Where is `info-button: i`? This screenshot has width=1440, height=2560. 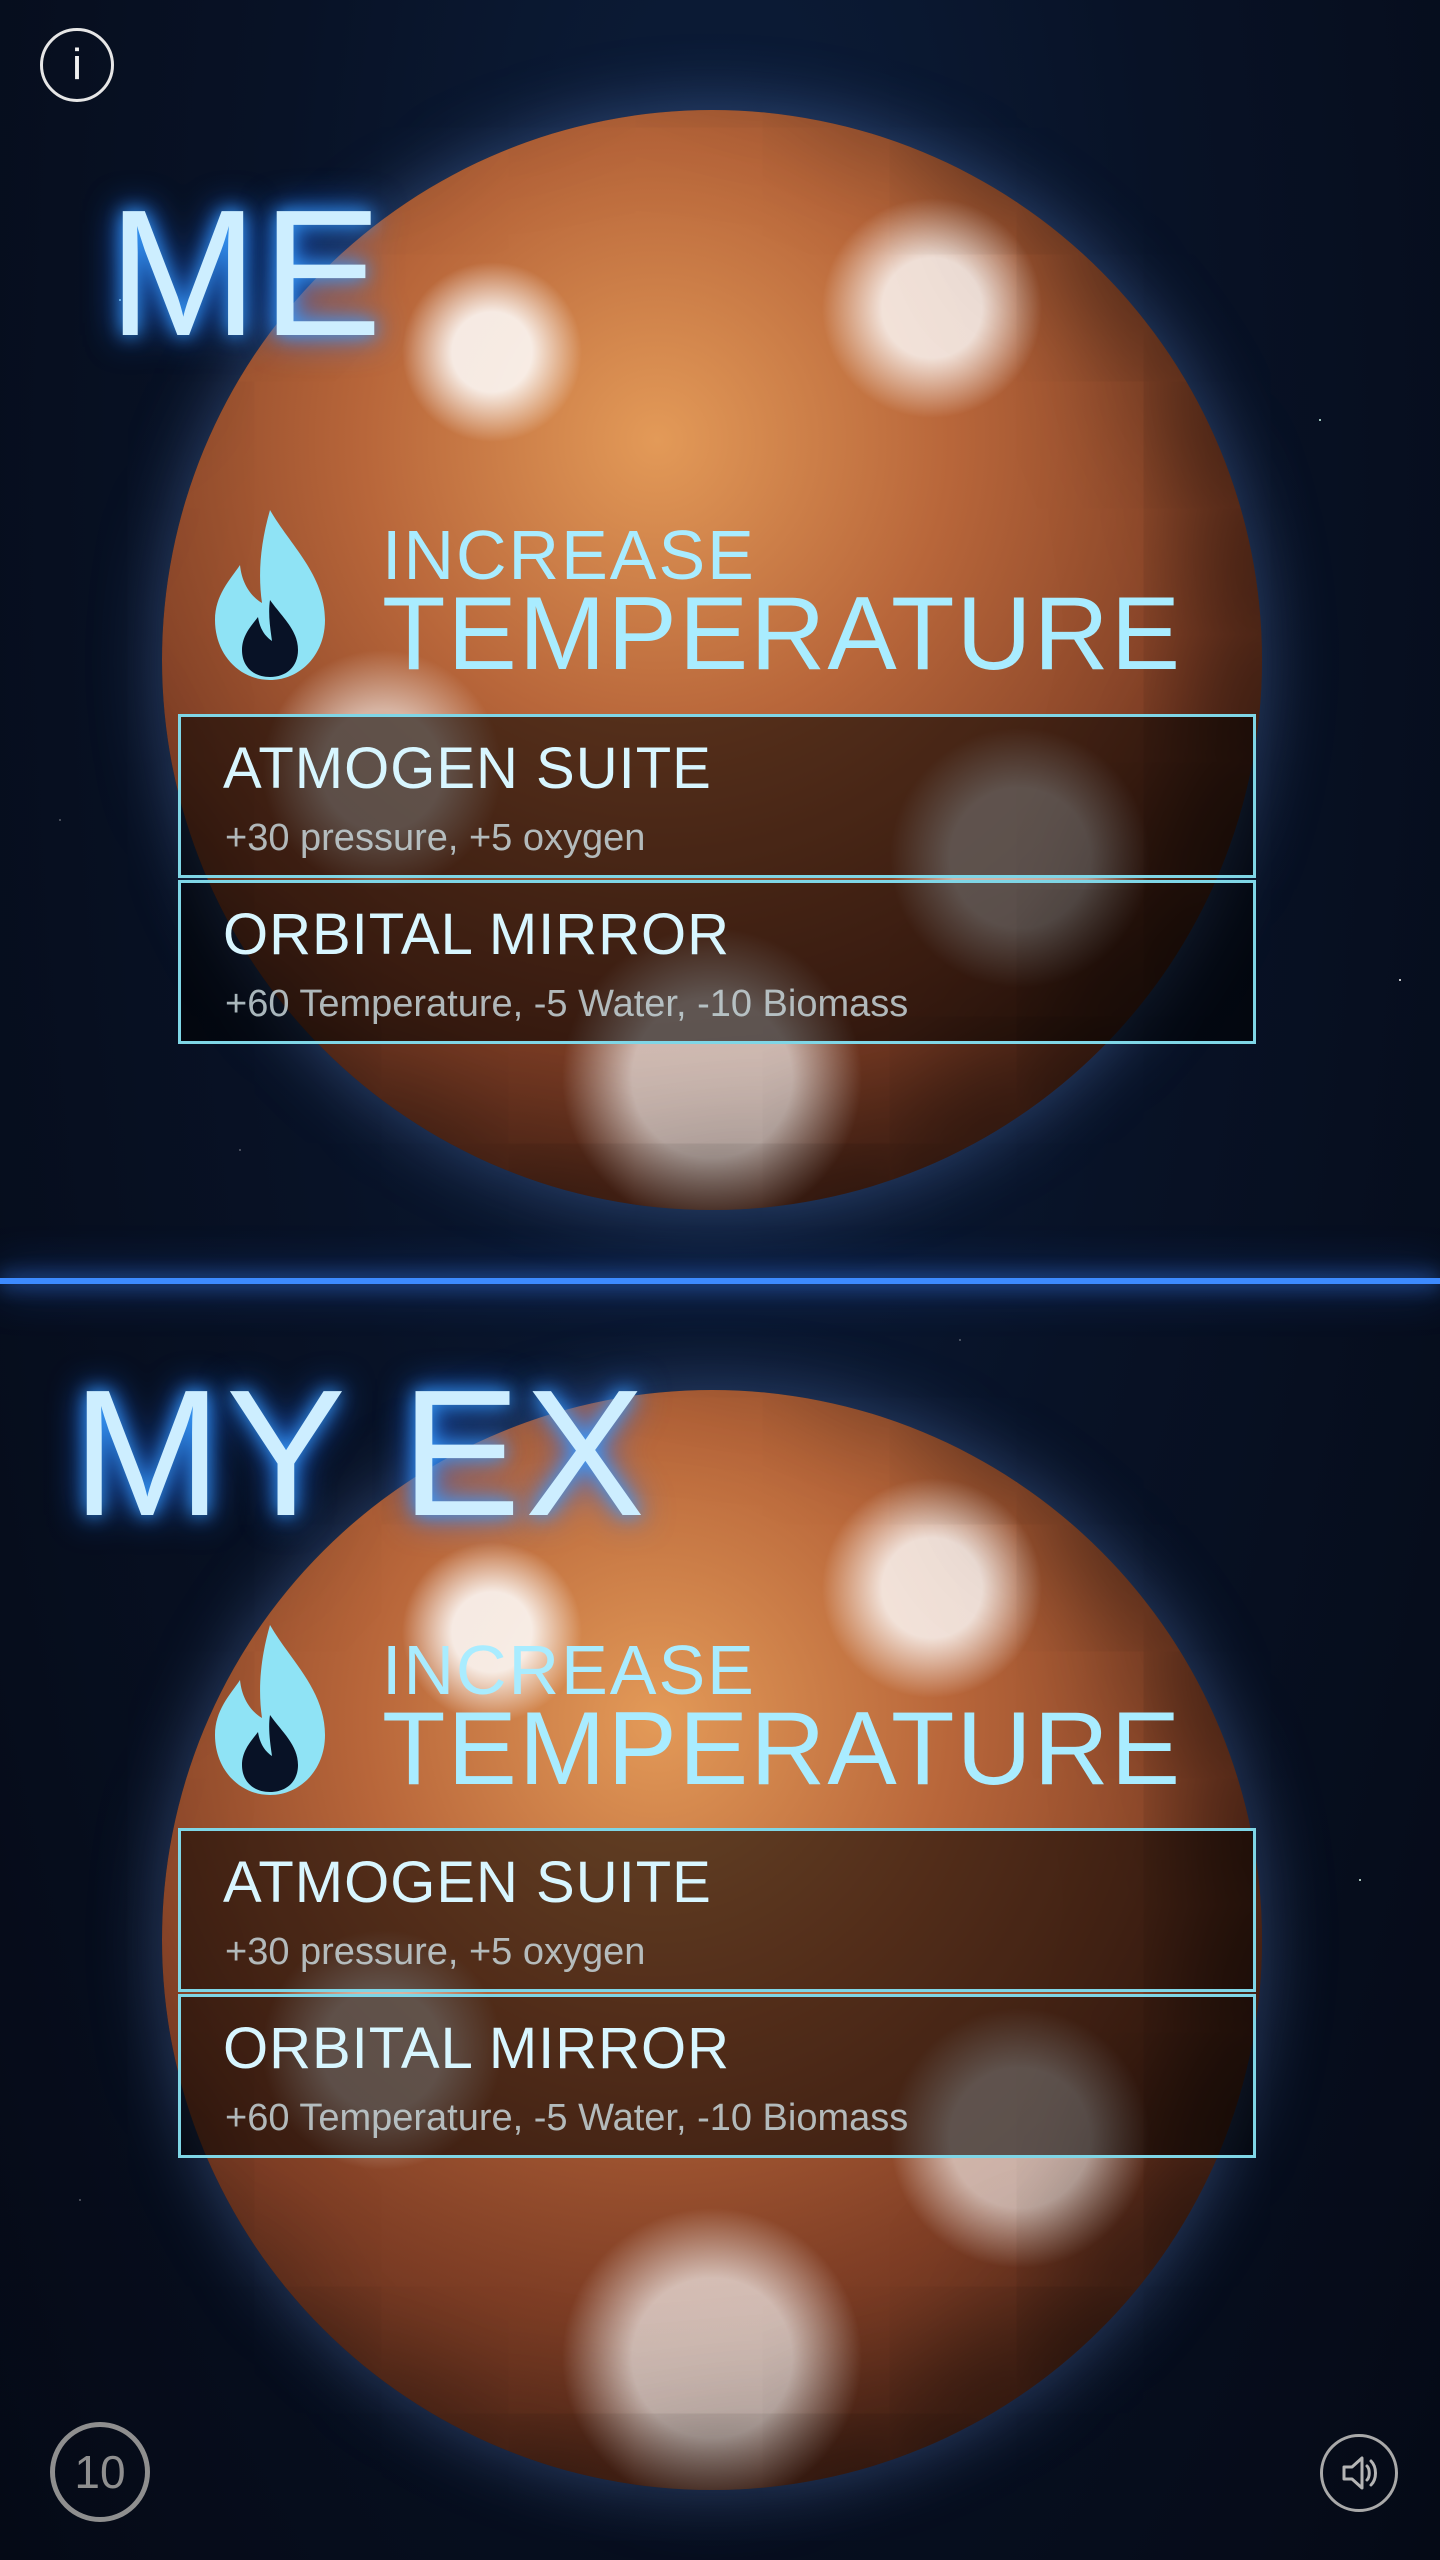
info-button: i is located at coordinates (77, 65).